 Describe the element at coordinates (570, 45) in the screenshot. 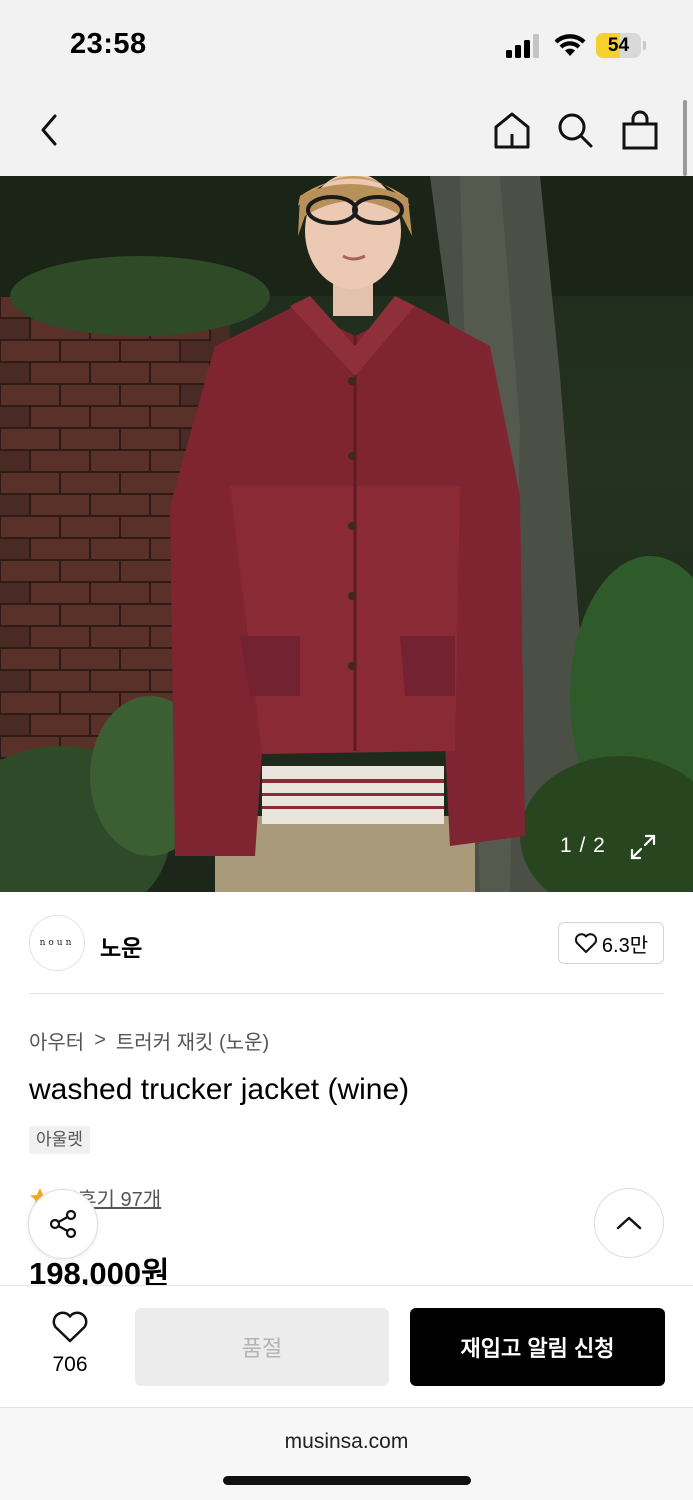

I see `wifi-icon` at that location.